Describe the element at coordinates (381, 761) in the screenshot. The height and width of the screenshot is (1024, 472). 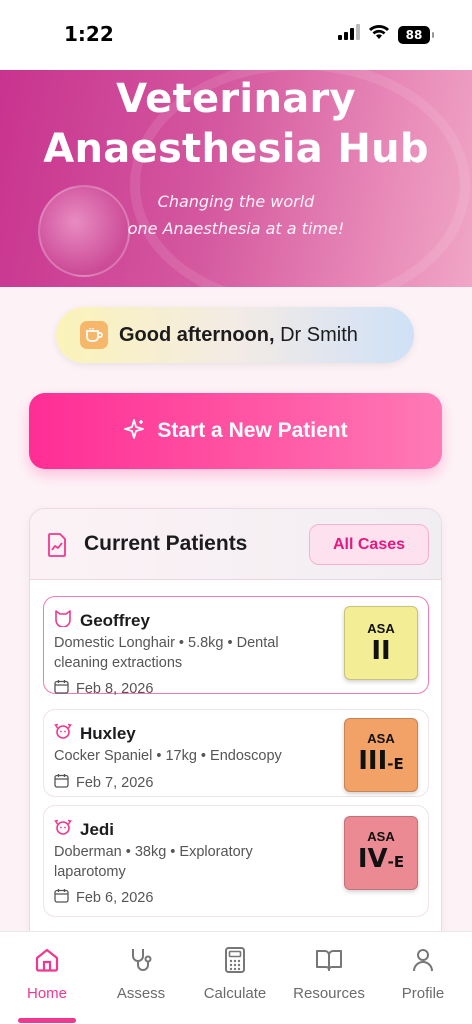
I see `asa-class: III-E` at that location.